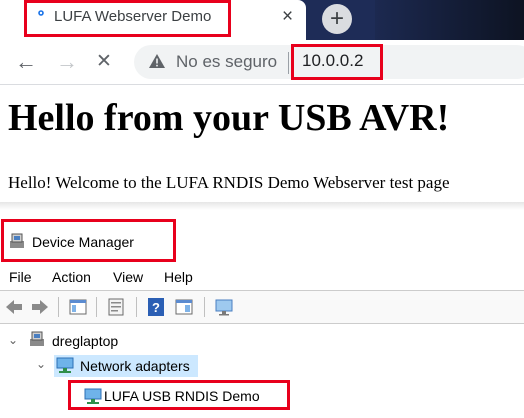 The height and width of the screenshot is (418, 524). I want to click on forward-button: →, so click(67, 62).